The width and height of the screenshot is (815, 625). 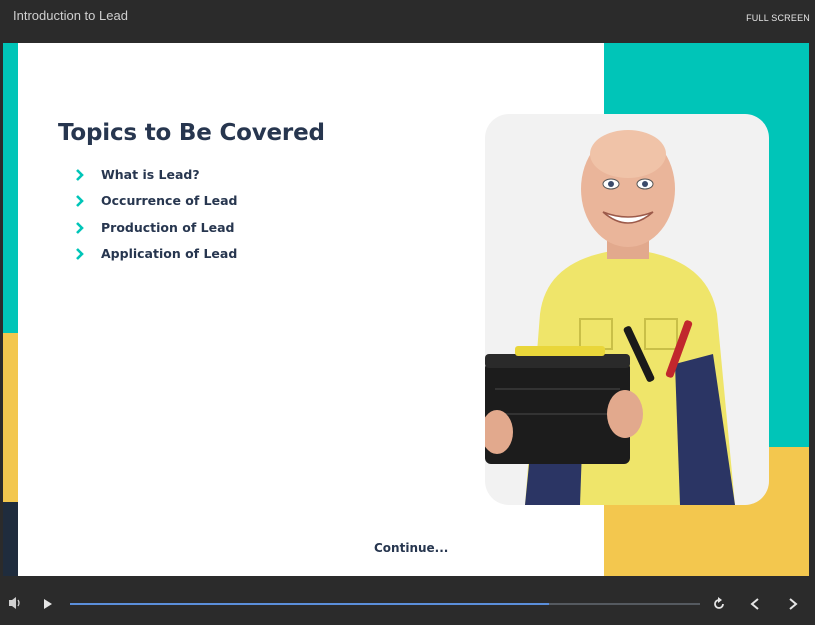 What do you see at coordinates (169, 201) in the screenshot?
I see `topic-label: Occurrence of Lead` at bounding box center [169, 201].